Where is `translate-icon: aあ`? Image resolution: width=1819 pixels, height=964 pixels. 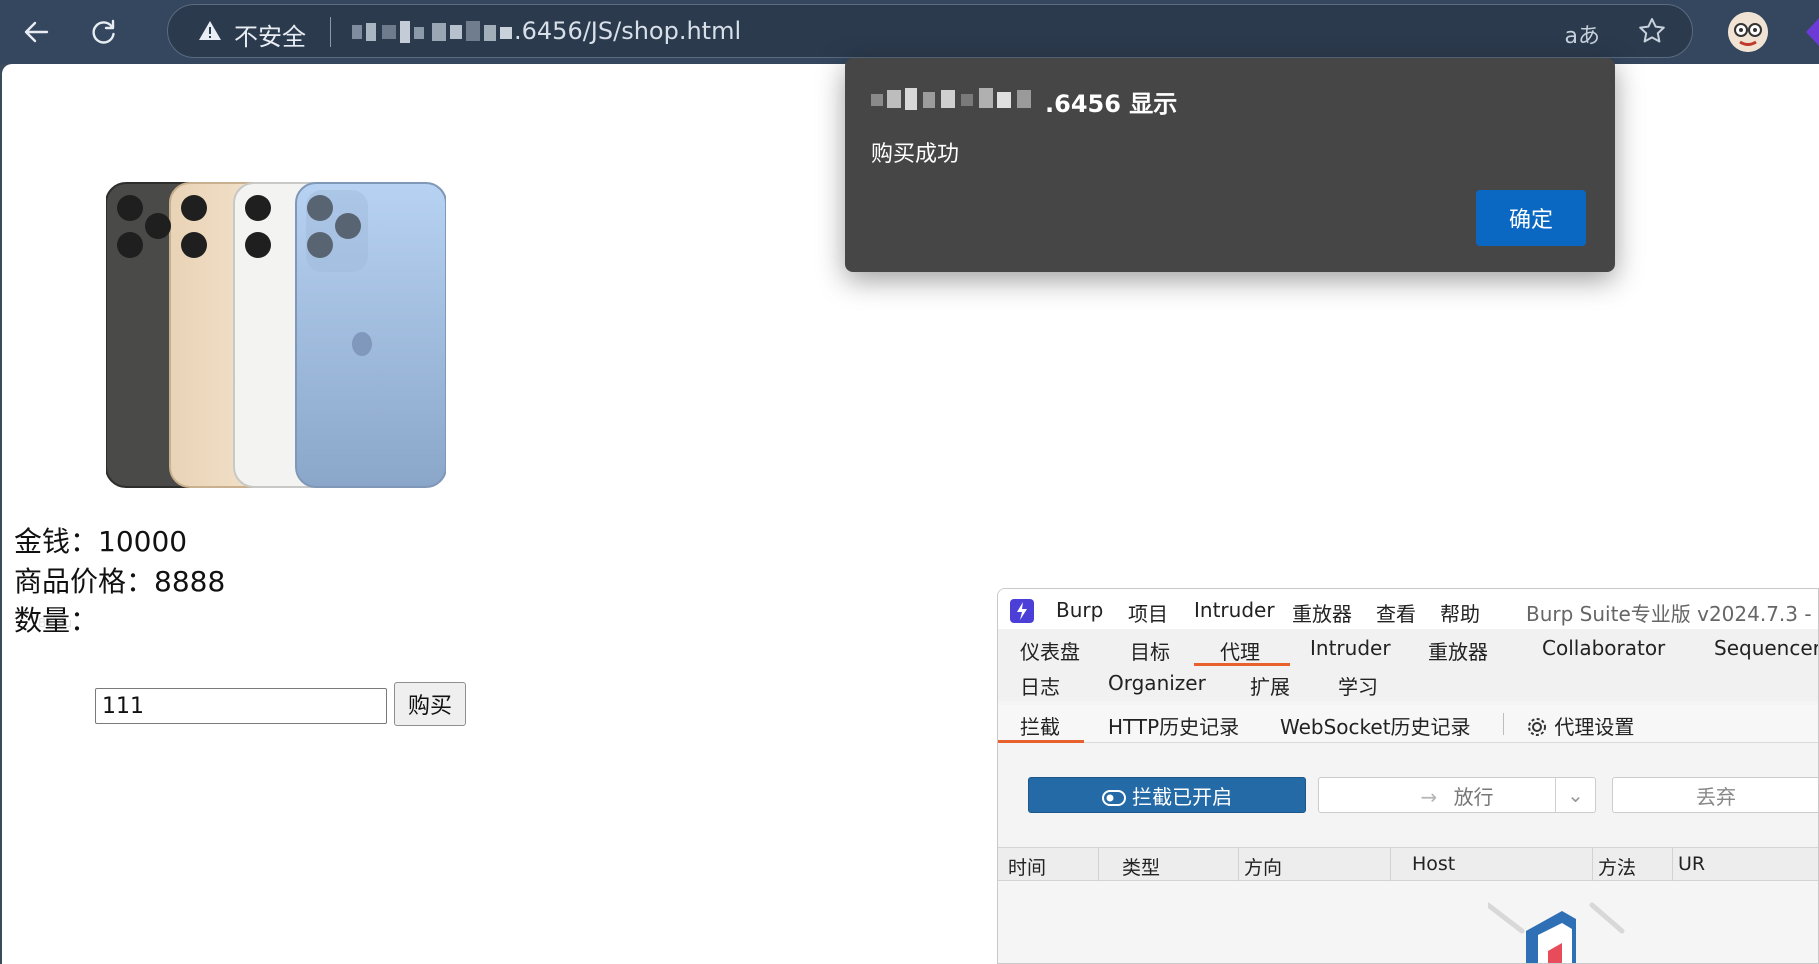
translate-icon: aあ is located at coordinates (1582, 34).